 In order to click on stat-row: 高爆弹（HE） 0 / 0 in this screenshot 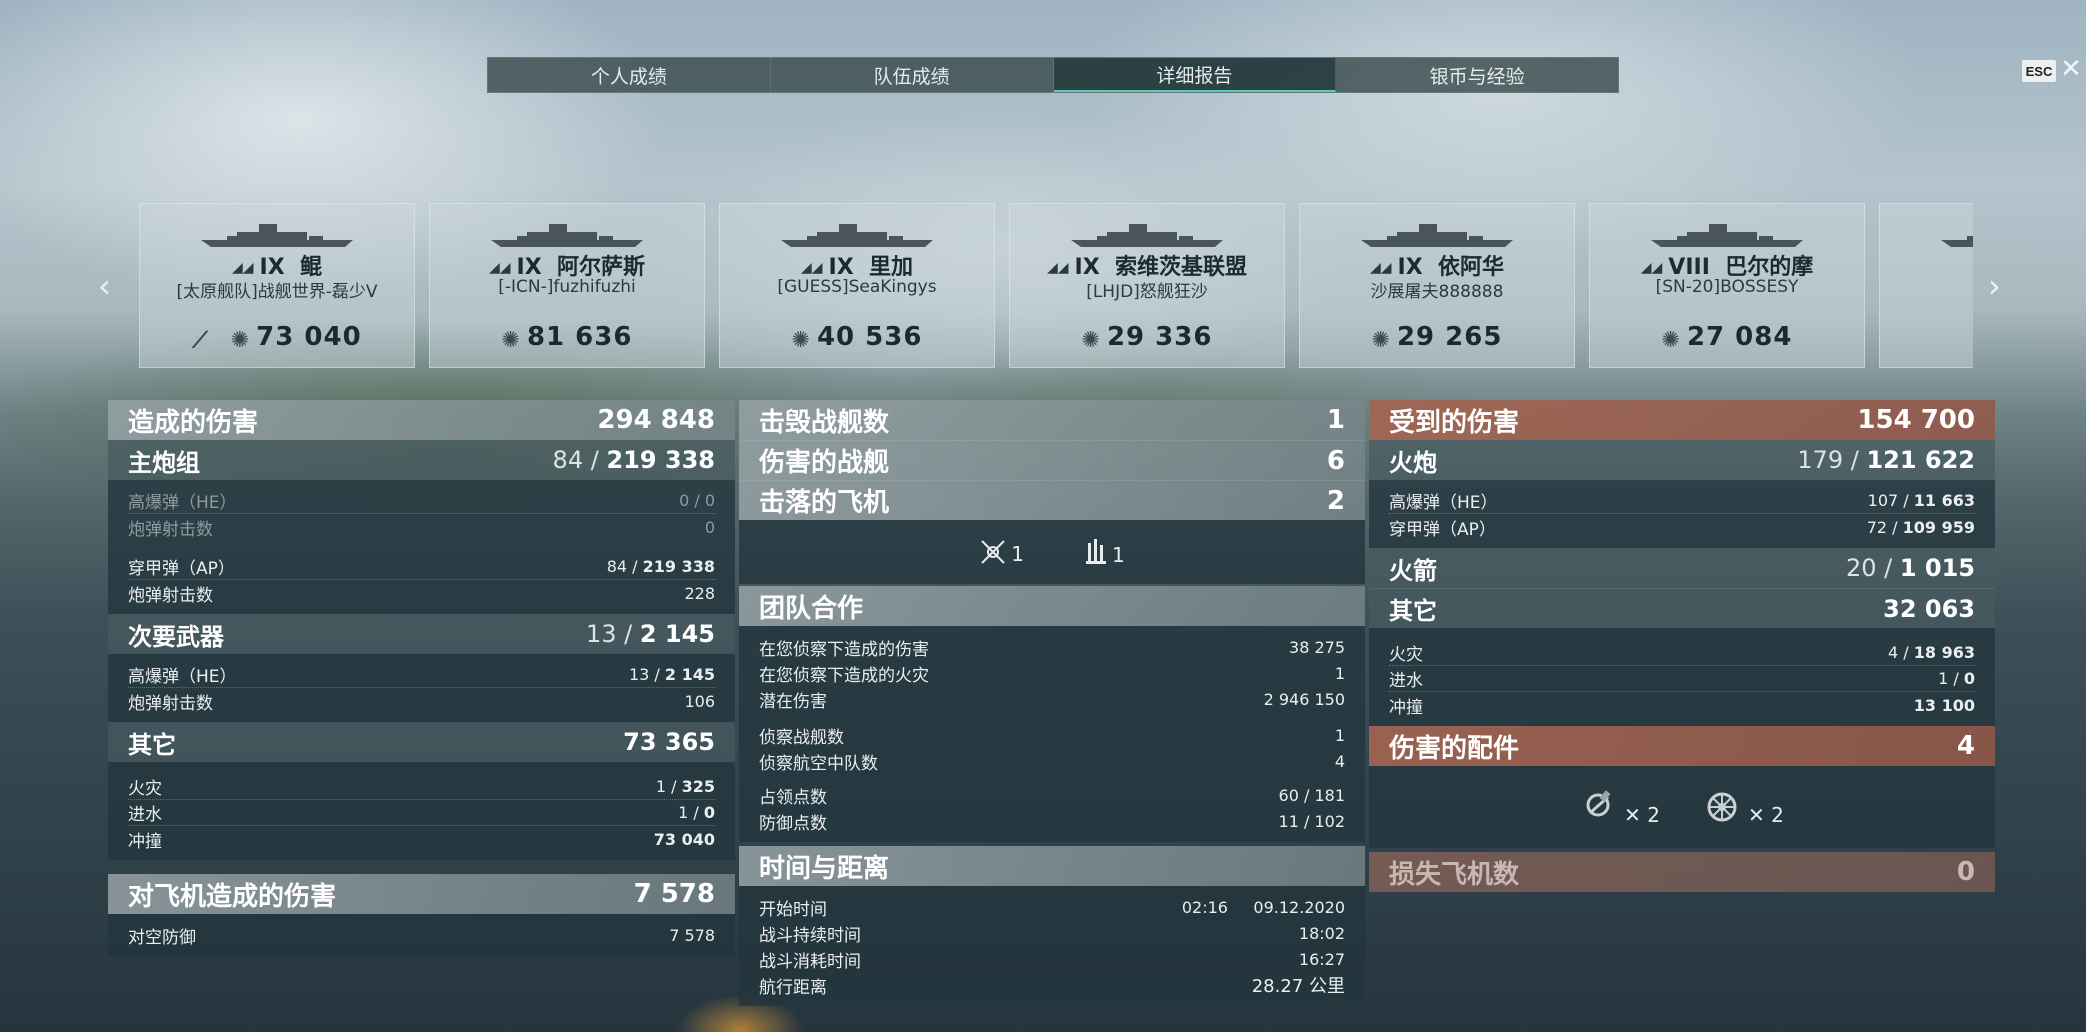, I will do `click(421, 501)`.